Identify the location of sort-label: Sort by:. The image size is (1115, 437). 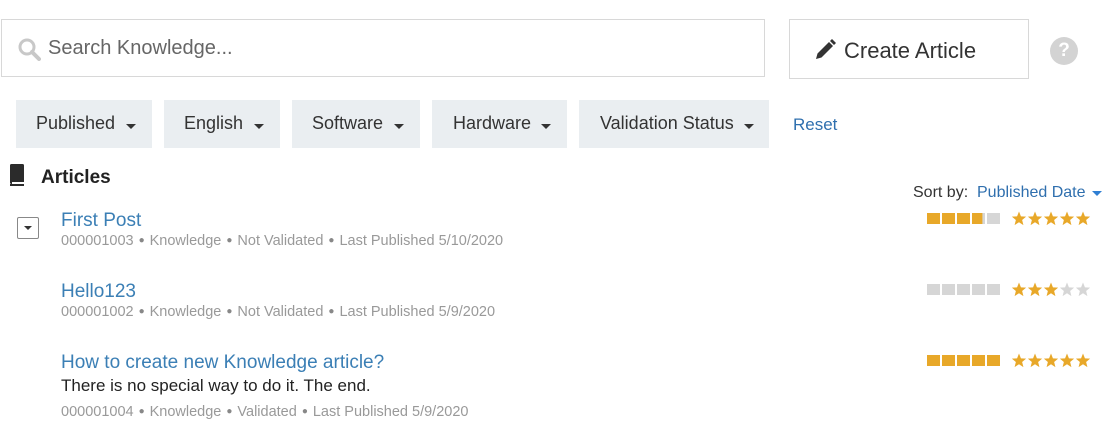
(941, 192).